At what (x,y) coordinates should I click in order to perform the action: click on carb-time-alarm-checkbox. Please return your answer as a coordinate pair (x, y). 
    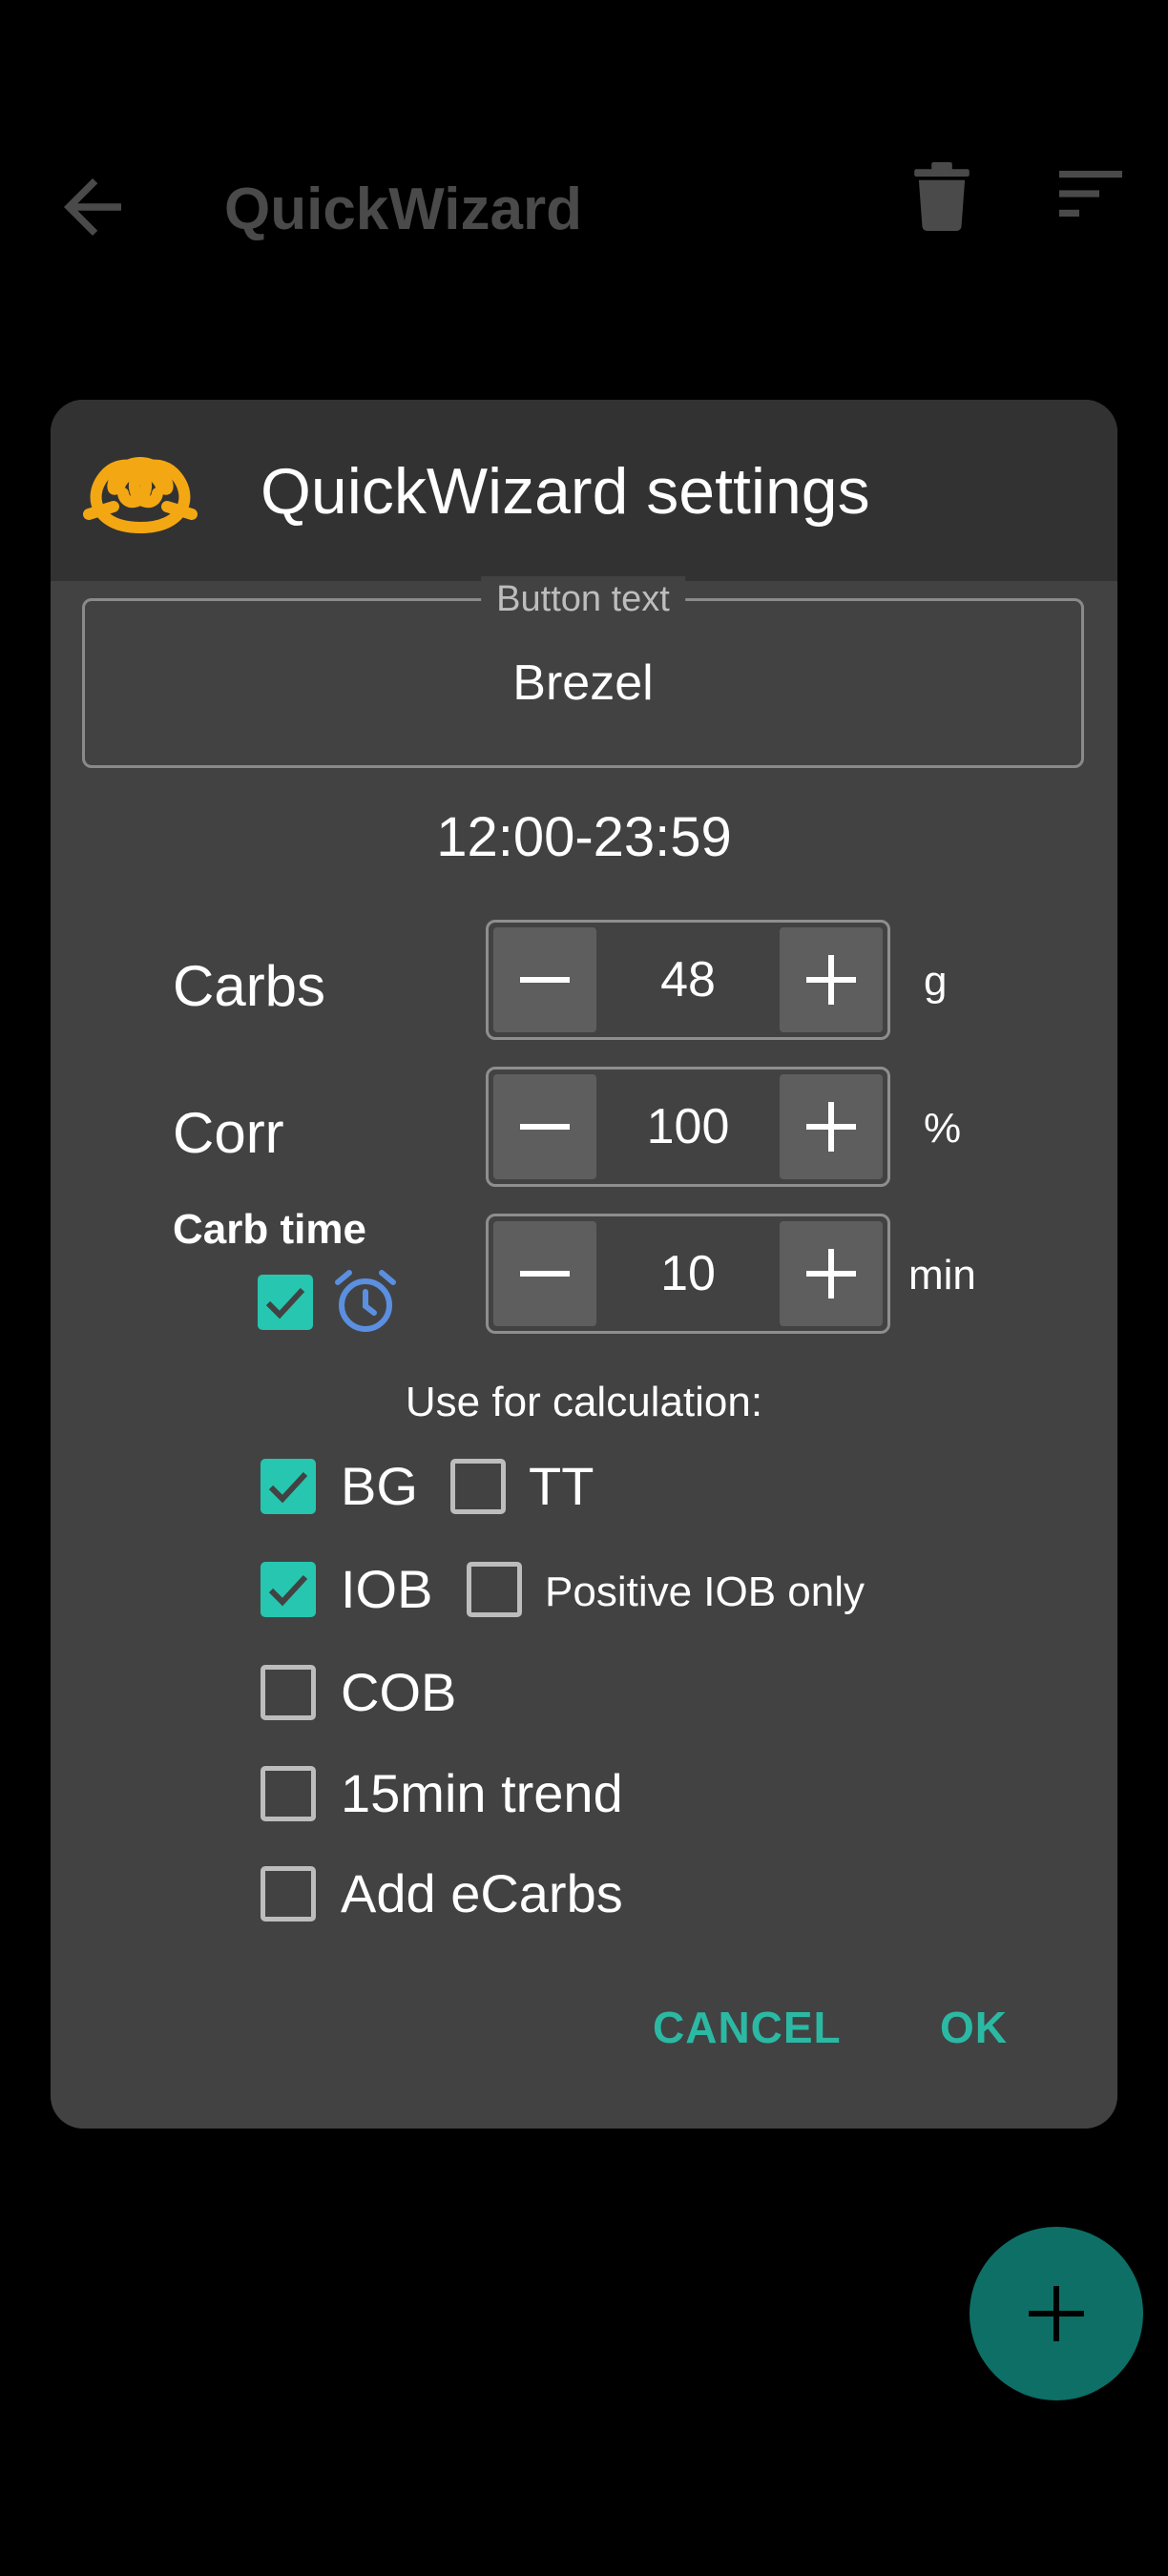
    Looking at the image, I should click on (285, 1302).